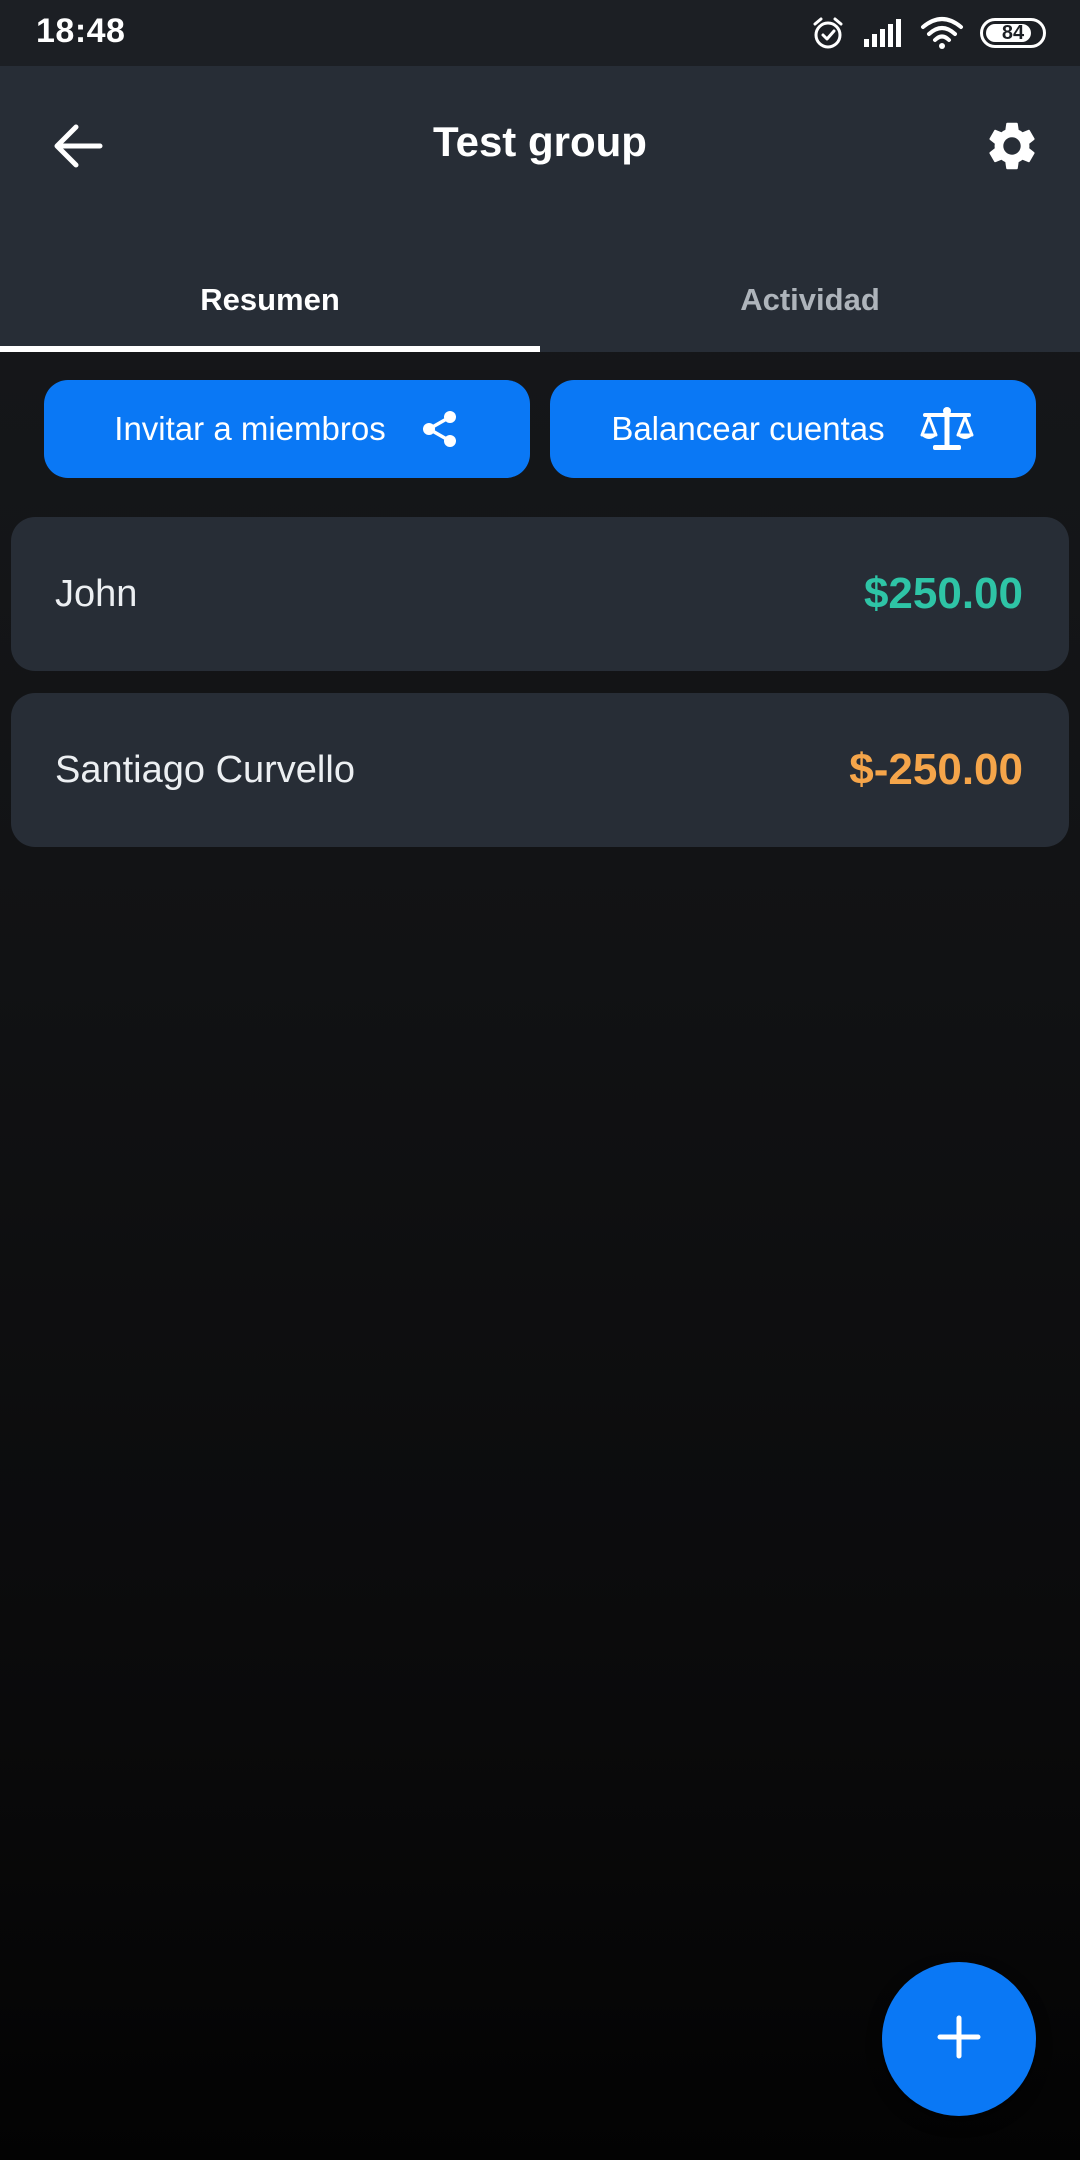 Image resolution: width=1080 pixels, height=2160 pixels. I want to click on balance-accounts-button: Balancear cuentas, so click(793, 429).